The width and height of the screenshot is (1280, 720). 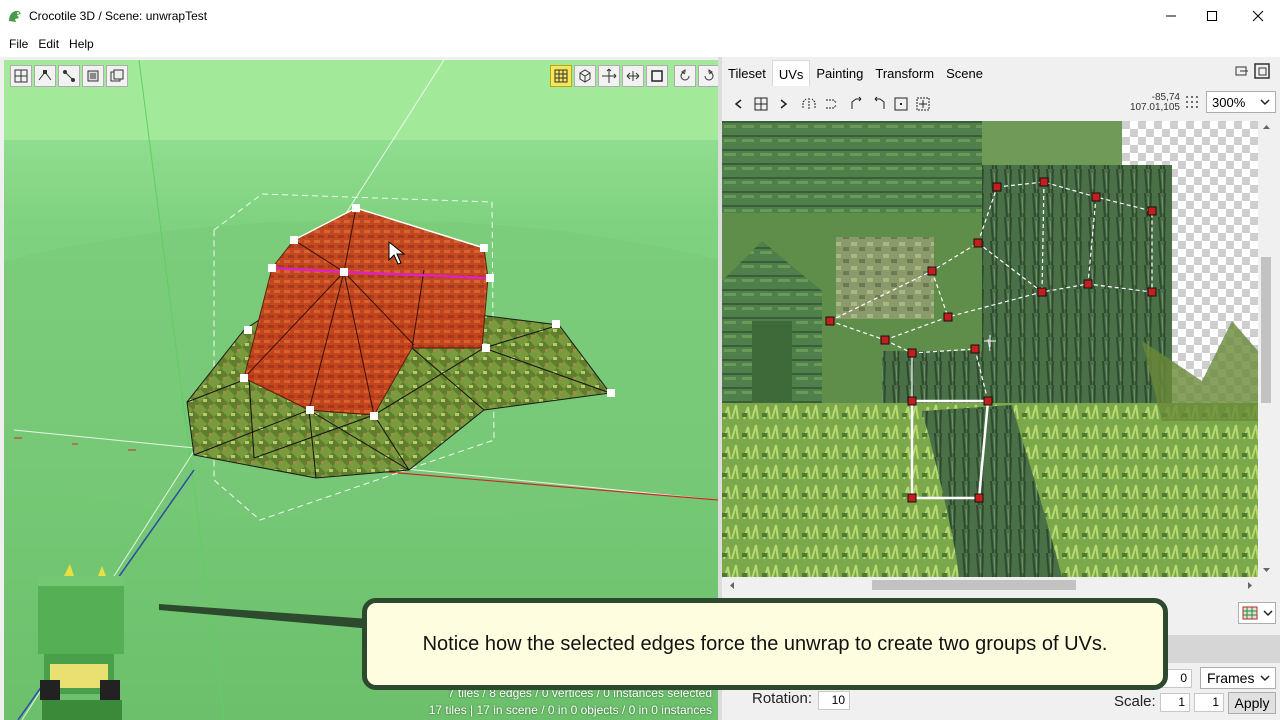 I want to click on frames-label: Frames, so click(x=1231, y=678).